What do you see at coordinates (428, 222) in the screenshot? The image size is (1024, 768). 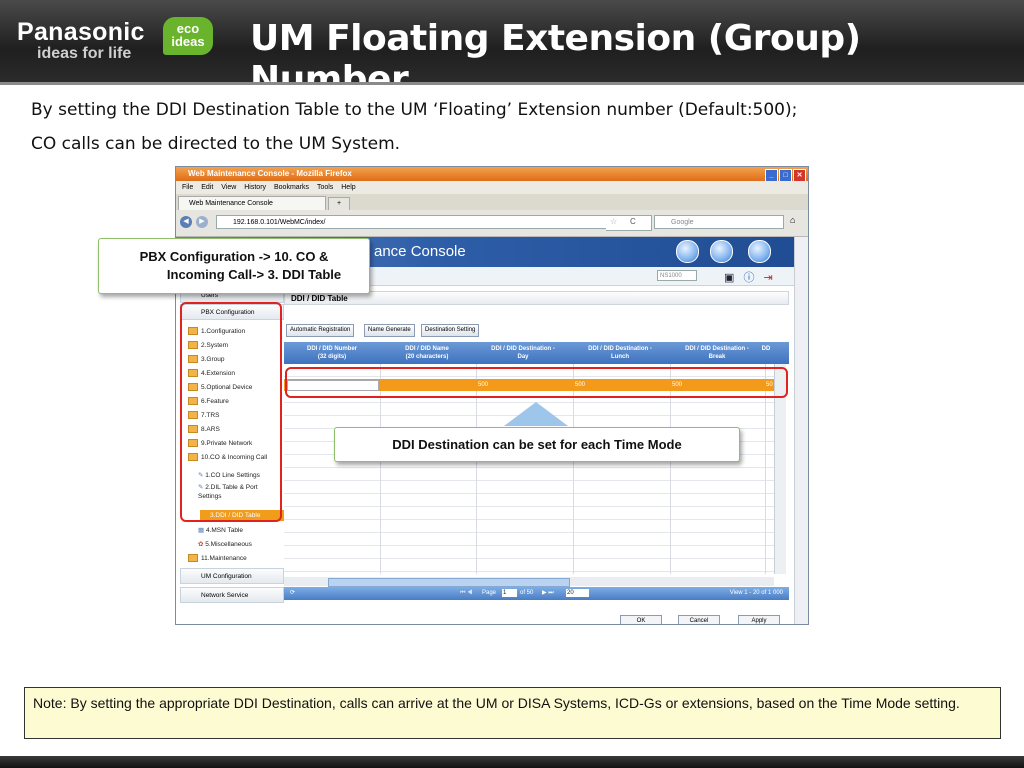 I see `url-bar: 192.168.0.101/WebMC/index/` at bounding box center [428, 222].